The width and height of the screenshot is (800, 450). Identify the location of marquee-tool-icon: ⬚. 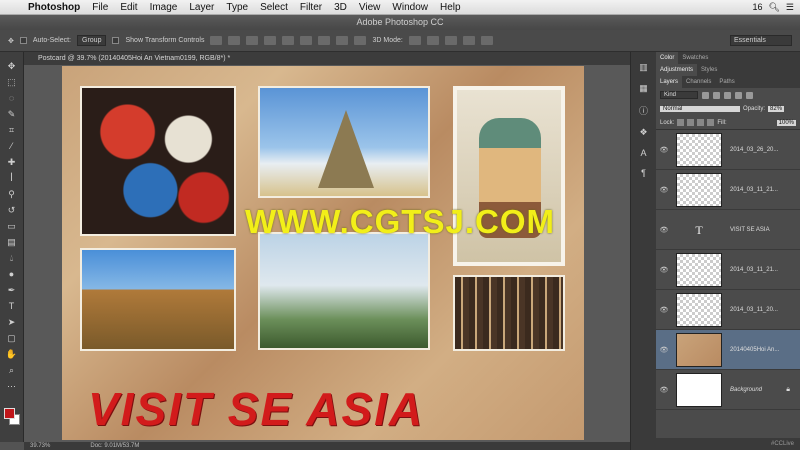
(12, 82).